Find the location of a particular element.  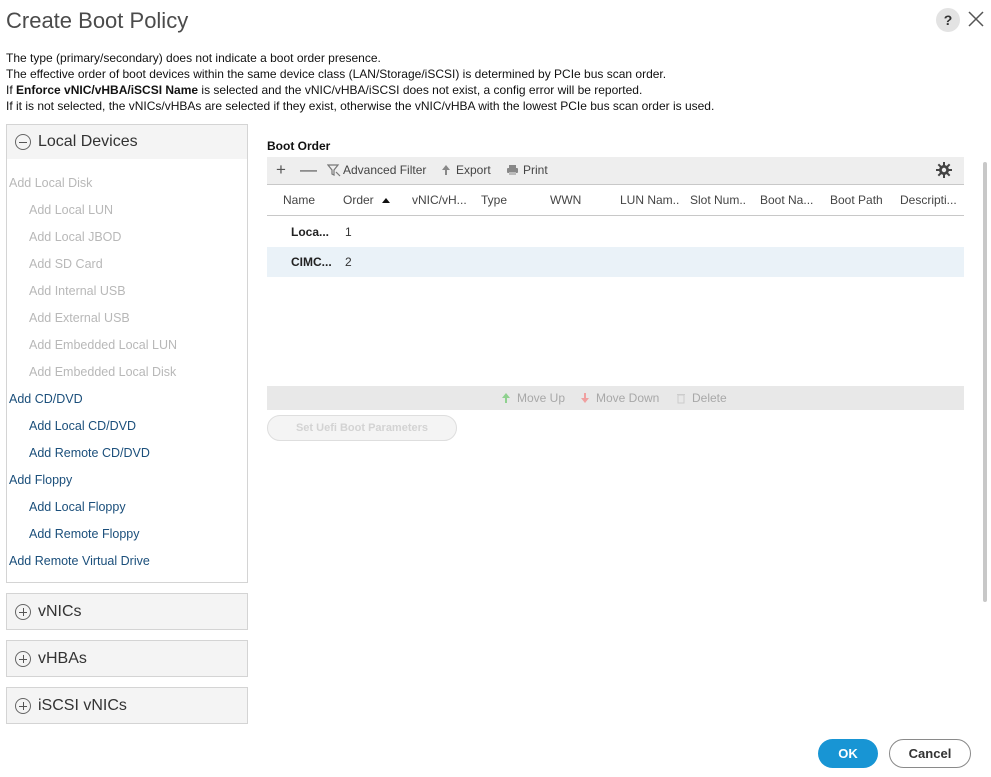

close-icon is located at coordinates (976, 19).